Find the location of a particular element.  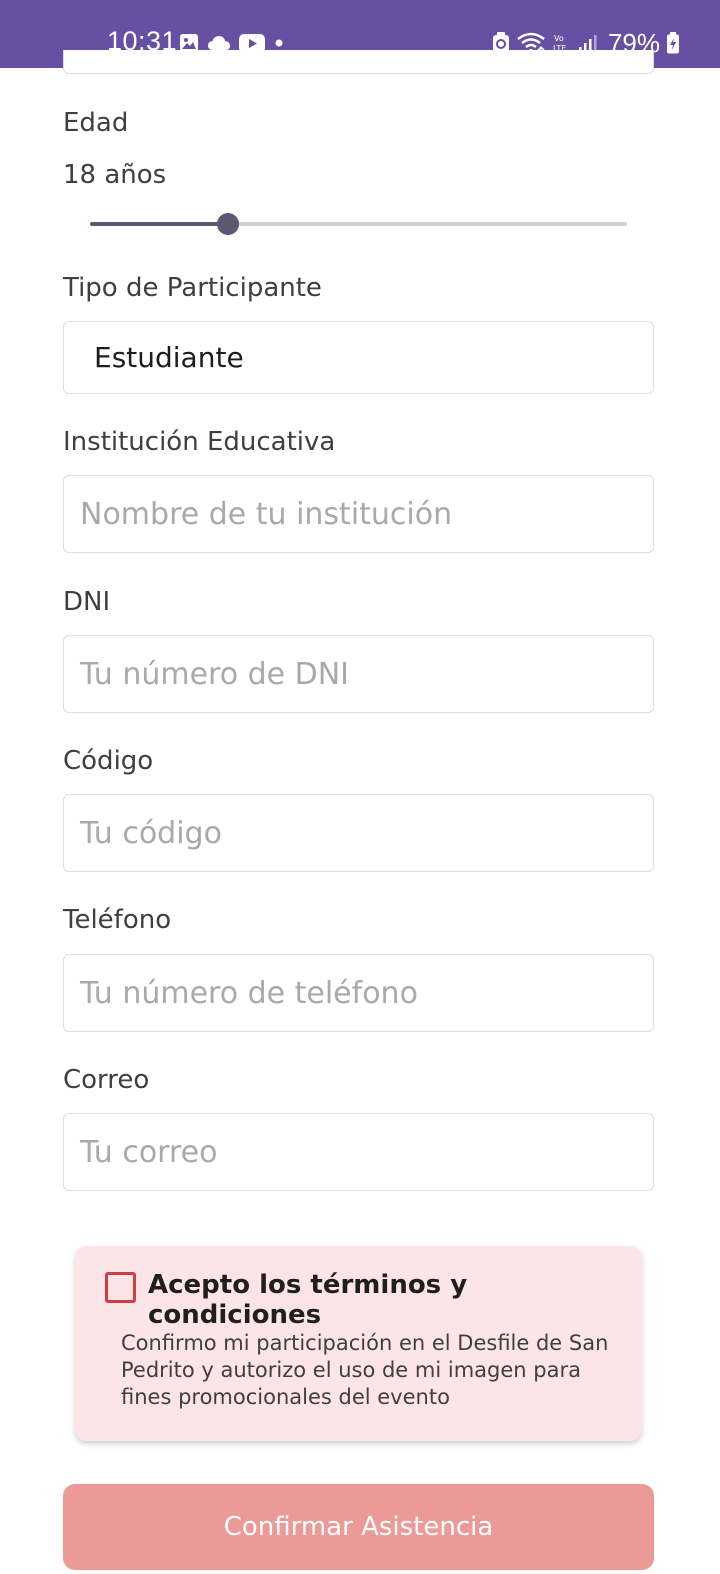

phone-input: Tu número de teléfono is located at coordinates (358, 993).